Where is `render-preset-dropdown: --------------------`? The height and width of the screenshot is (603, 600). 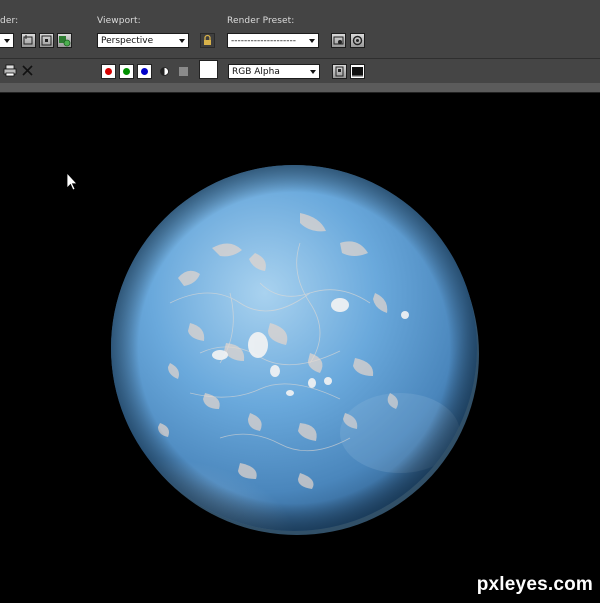 render-preset-dropdown: -------------------- is located at coordinates (273, 40).